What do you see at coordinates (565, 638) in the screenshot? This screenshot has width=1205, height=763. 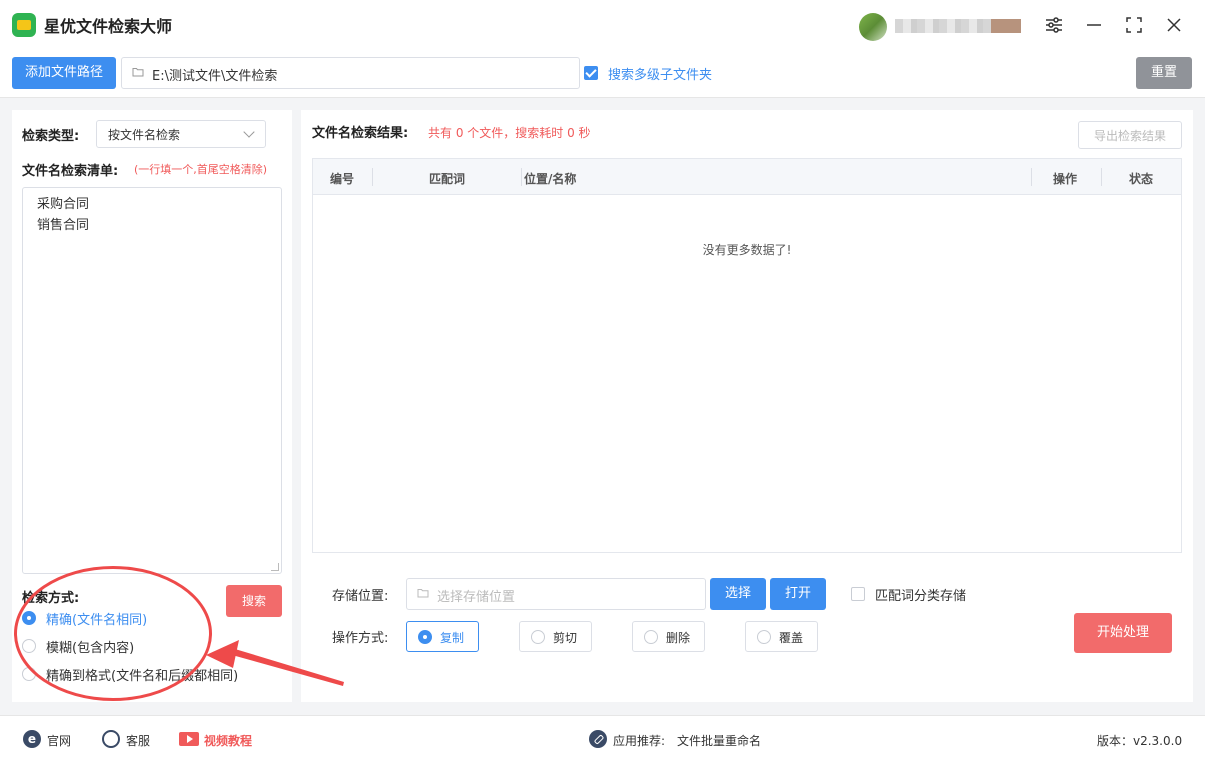 I see `op-cut-label: 剪切` at bounding box center [565, 638].